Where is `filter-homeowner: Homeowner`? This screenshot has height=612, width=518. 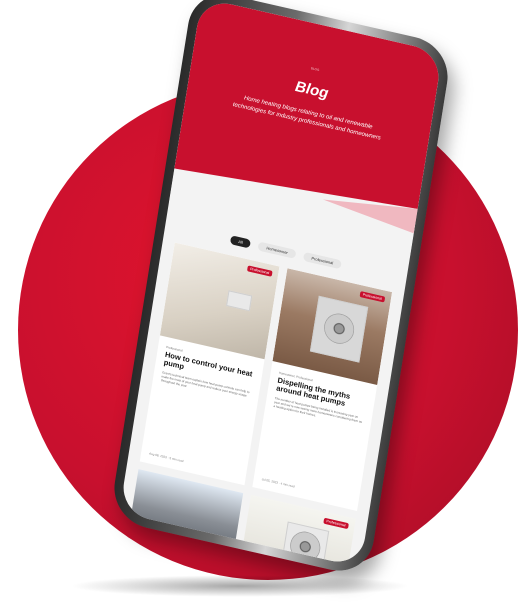 filter-homeowner: Homeowner is located at coordinates (277, 250).